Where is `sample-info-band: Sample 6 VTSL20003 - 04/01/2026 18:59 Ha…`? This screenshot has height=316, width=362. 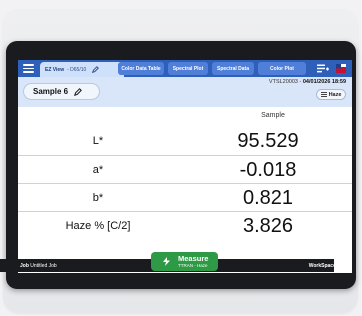 sample-info-band: Sample 6 VTSL20003 - 04/01/2026 18:59 Ha… is located at coordinates (185, 92).